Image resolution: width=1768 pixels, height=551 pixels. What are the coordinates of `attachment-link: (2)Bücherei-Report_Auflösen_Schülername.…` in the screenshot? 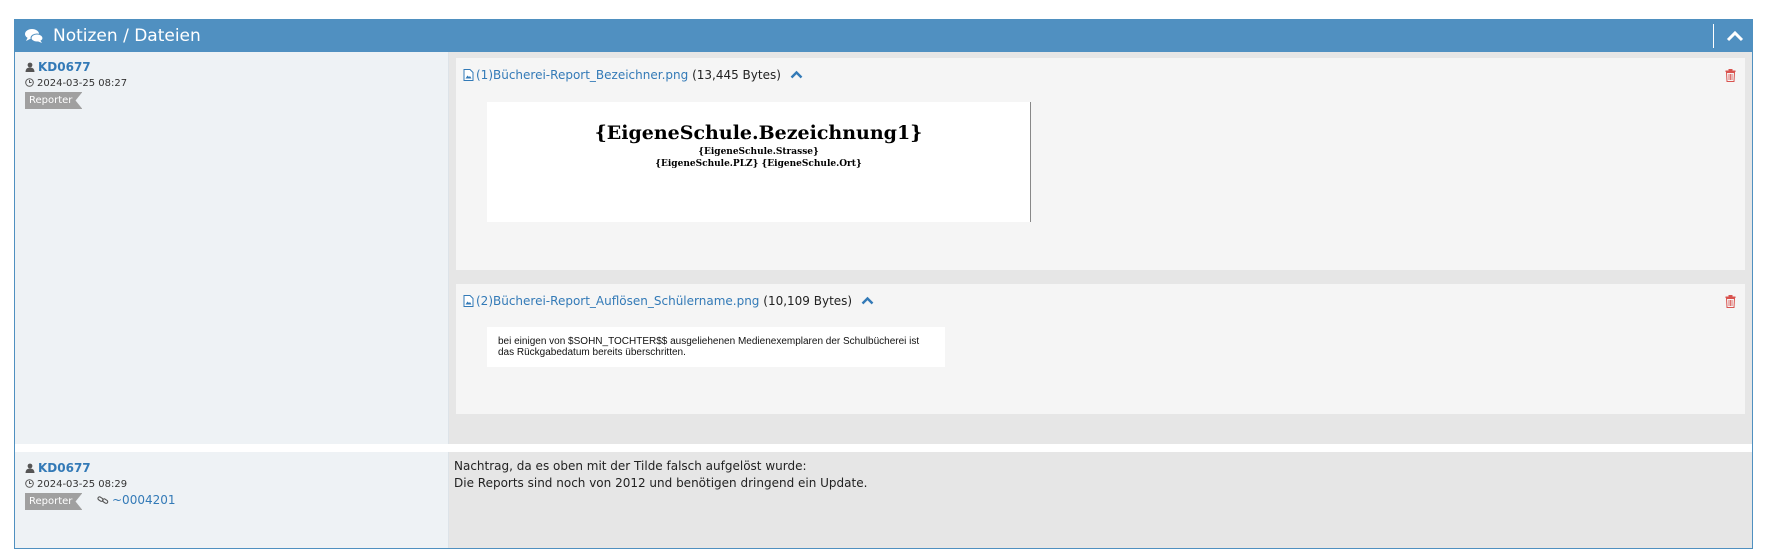 It's located at (617, 301).